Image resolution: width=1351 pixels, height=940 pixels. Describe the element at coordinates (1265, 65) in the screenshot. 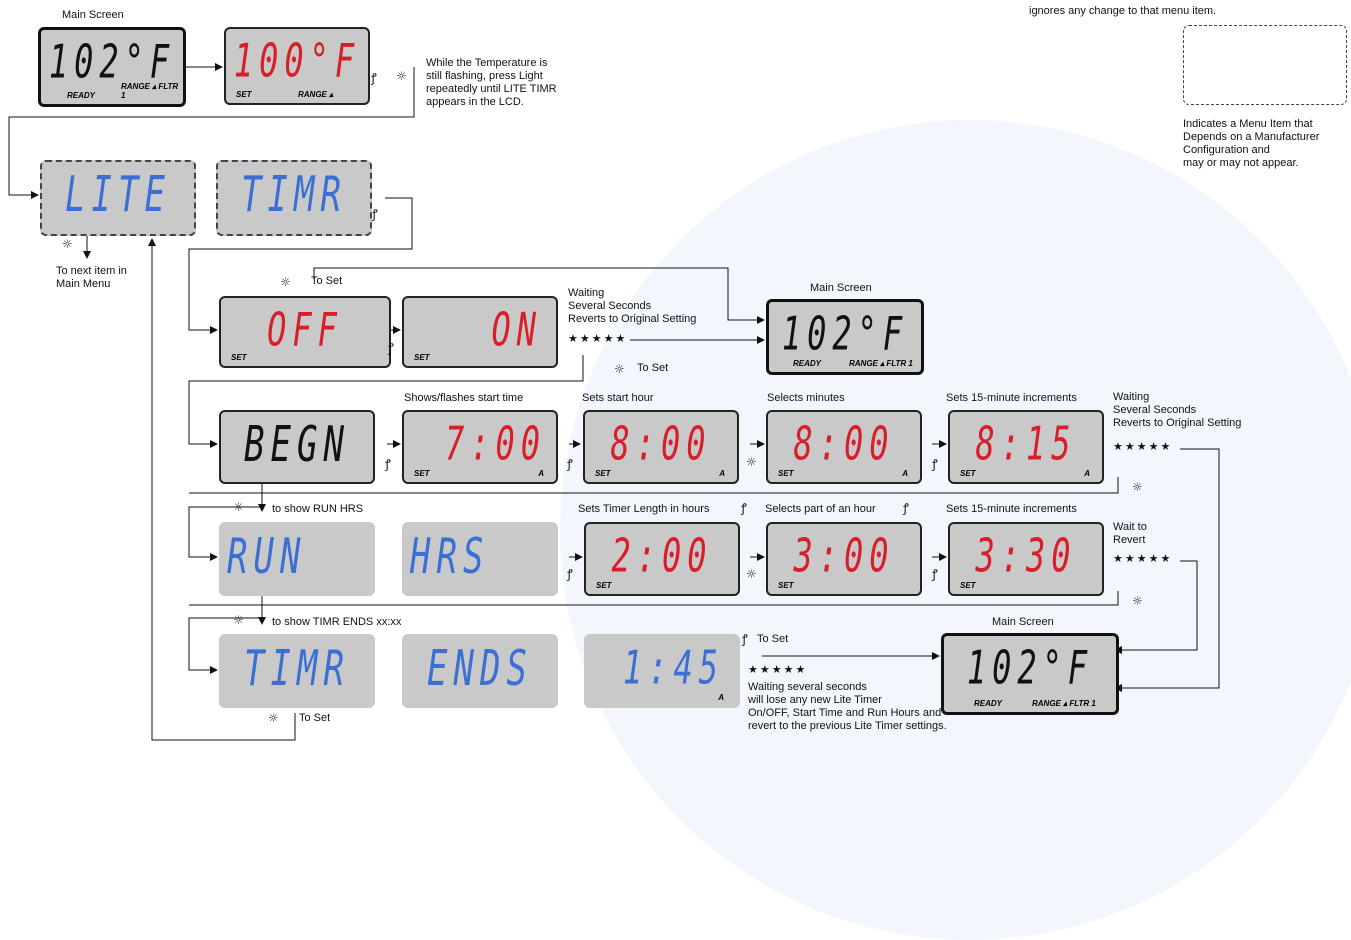

I see `legend-dashed-box` at that location.